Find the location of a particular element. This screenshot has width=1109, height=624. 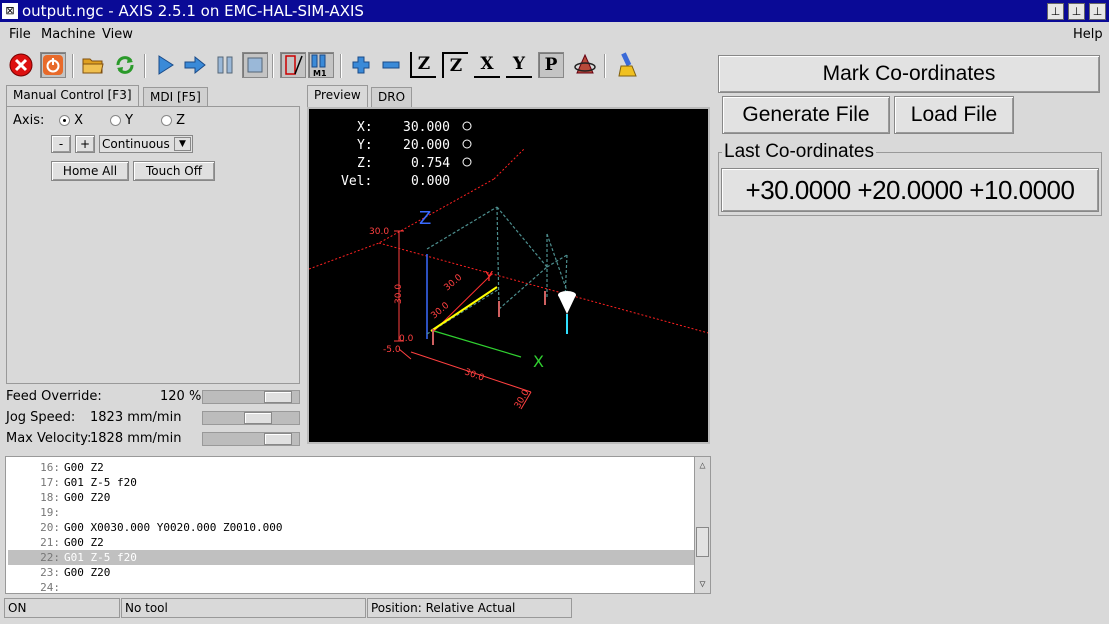

axis-radio-z: Z is located at coordinates (173, 120).